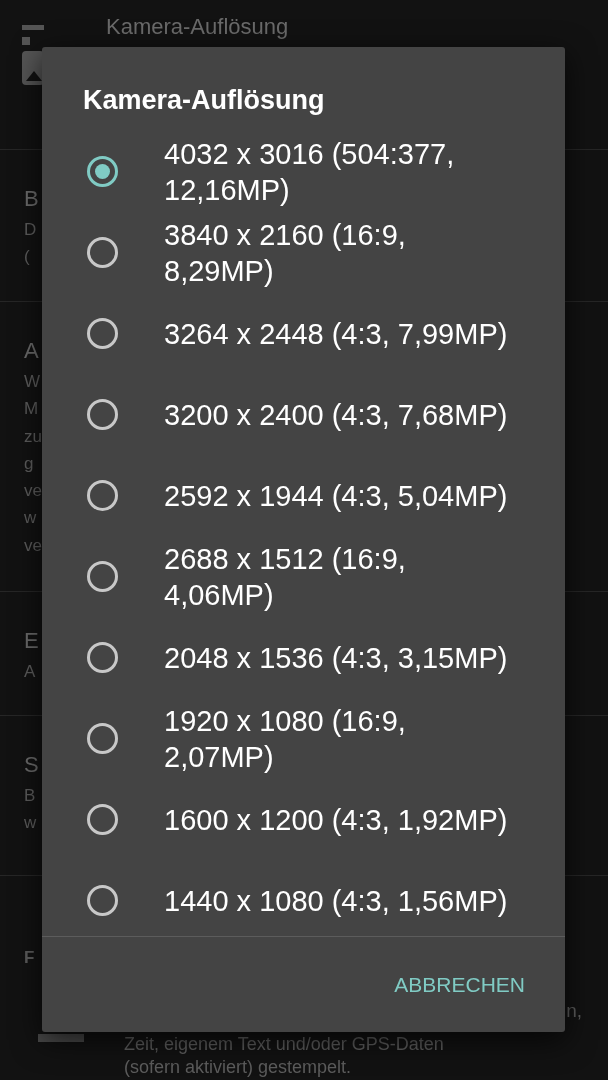 The height and width of the screenshot is (1080, 608). Describe the element at coordinates (340, 657) in the screenshot. I see `resolution-option: 2048 x 1536 (4:3, 3,15MP)` at that location.